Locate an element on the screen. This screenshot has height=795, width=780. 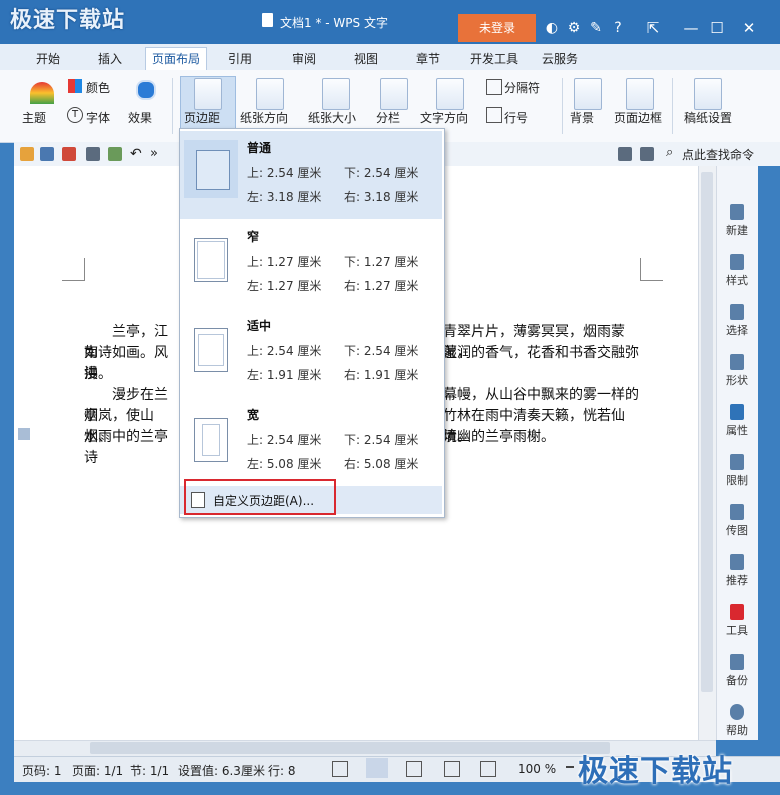
property-button: 属性 is located at coordinates (737, 421).